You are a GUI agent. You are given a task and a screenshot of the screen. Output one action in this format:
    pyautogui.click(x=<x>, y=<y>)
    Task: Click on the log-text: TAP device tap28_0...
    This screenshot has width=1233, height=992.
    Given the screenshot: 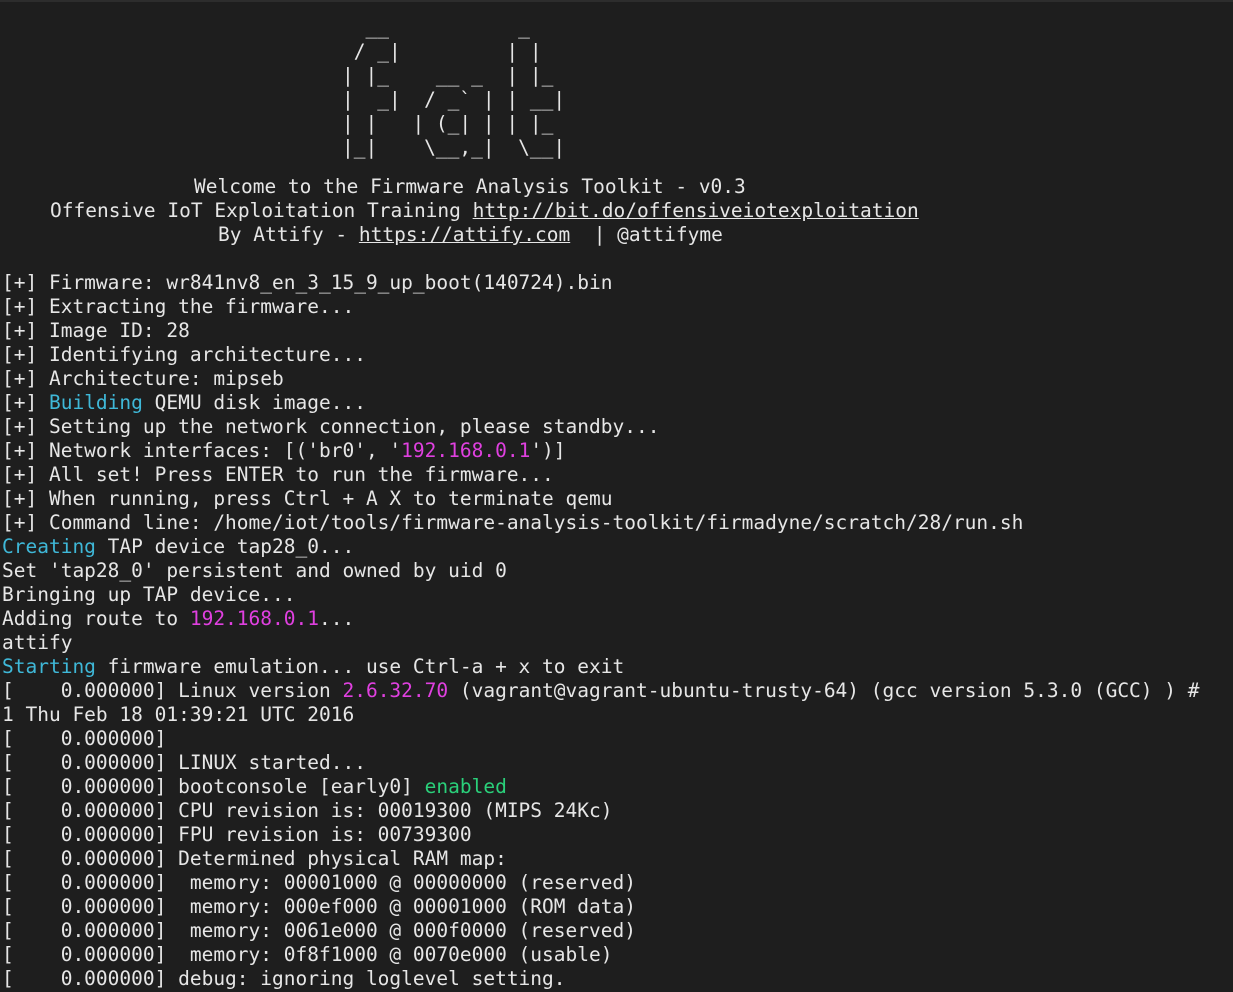 What is the action you would take?
    pyautogui.click(x=225, y=546)
    